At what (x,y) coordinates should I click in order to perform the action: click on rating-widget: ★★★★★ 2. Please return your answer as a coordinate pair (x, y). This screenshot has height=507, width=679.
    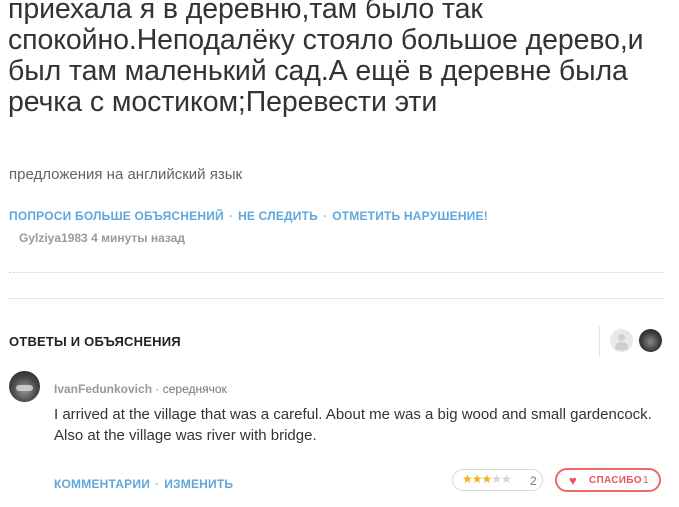
    Looking at the image, I should click on (497, 480).